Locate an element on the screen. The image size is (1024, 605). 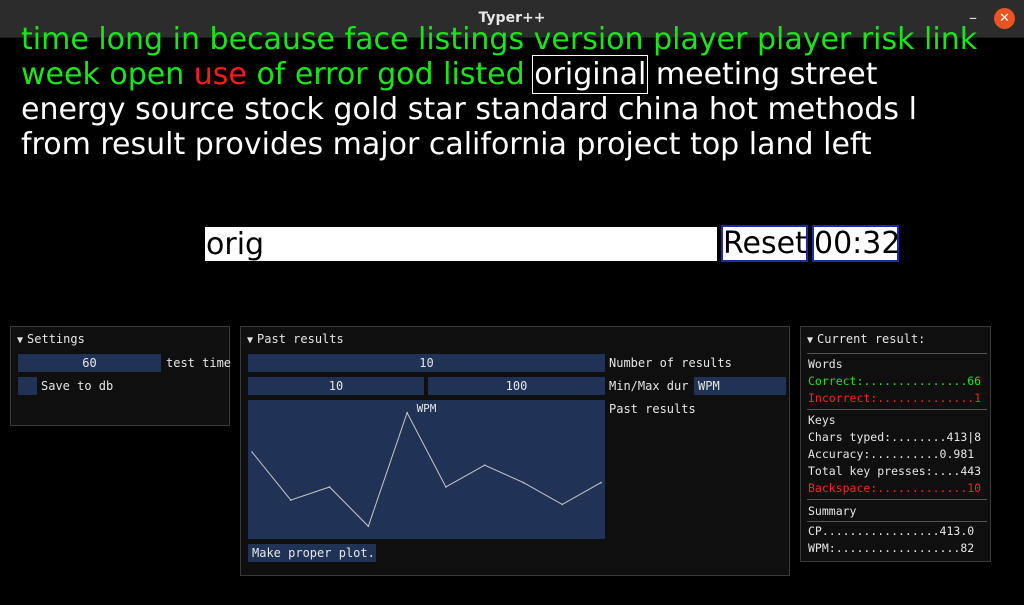
word: street is located at coordinates (833, 74).